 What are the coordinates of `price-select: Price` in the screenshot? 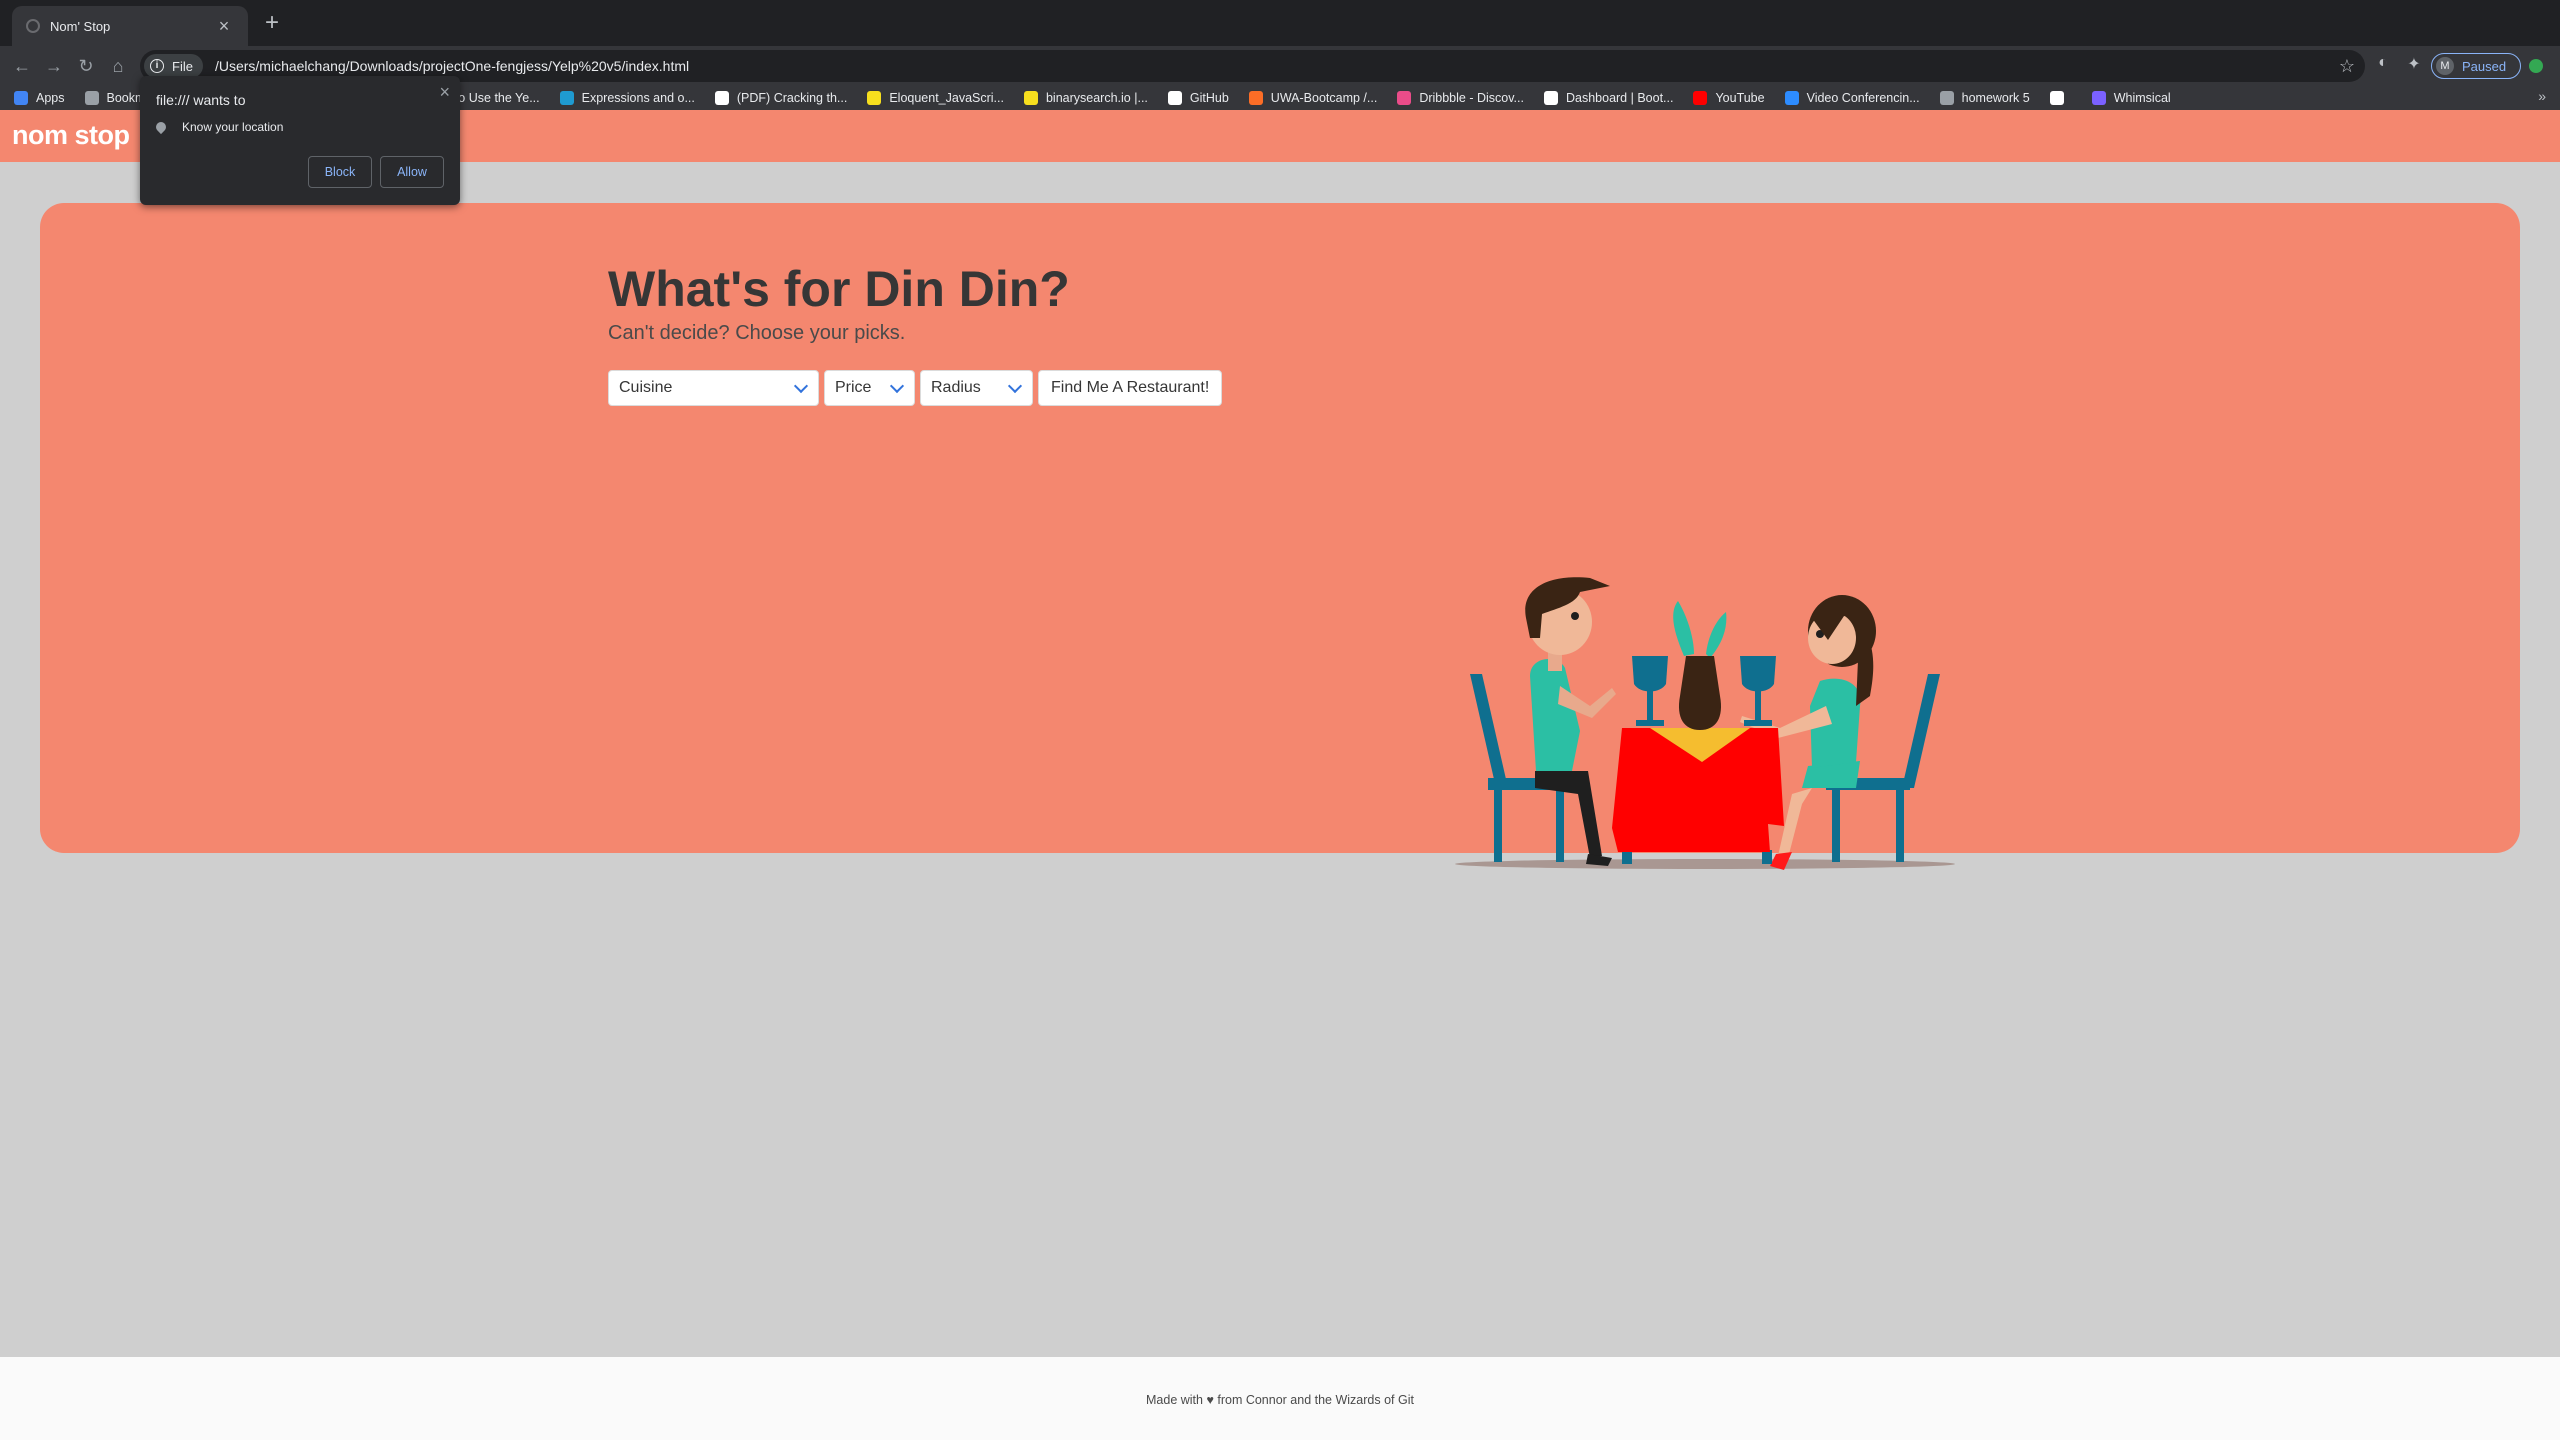 It's located at (869, 388).